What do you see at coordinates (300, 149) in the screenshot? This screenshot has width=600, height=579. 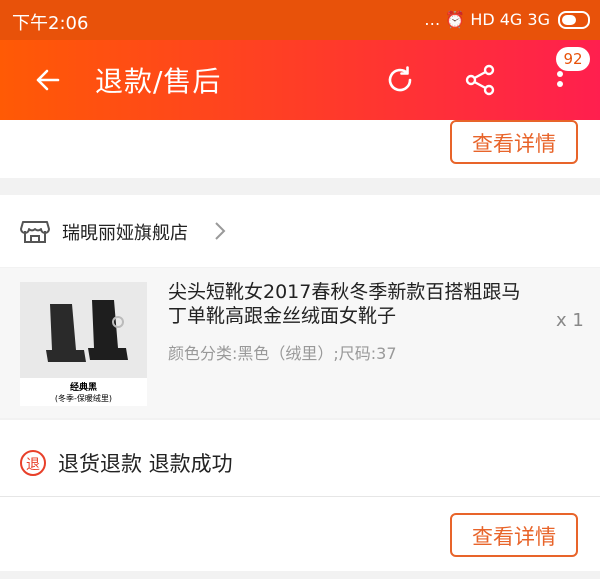 I see `previous-order-card: 查看详情` at bounding box center [300, 149].